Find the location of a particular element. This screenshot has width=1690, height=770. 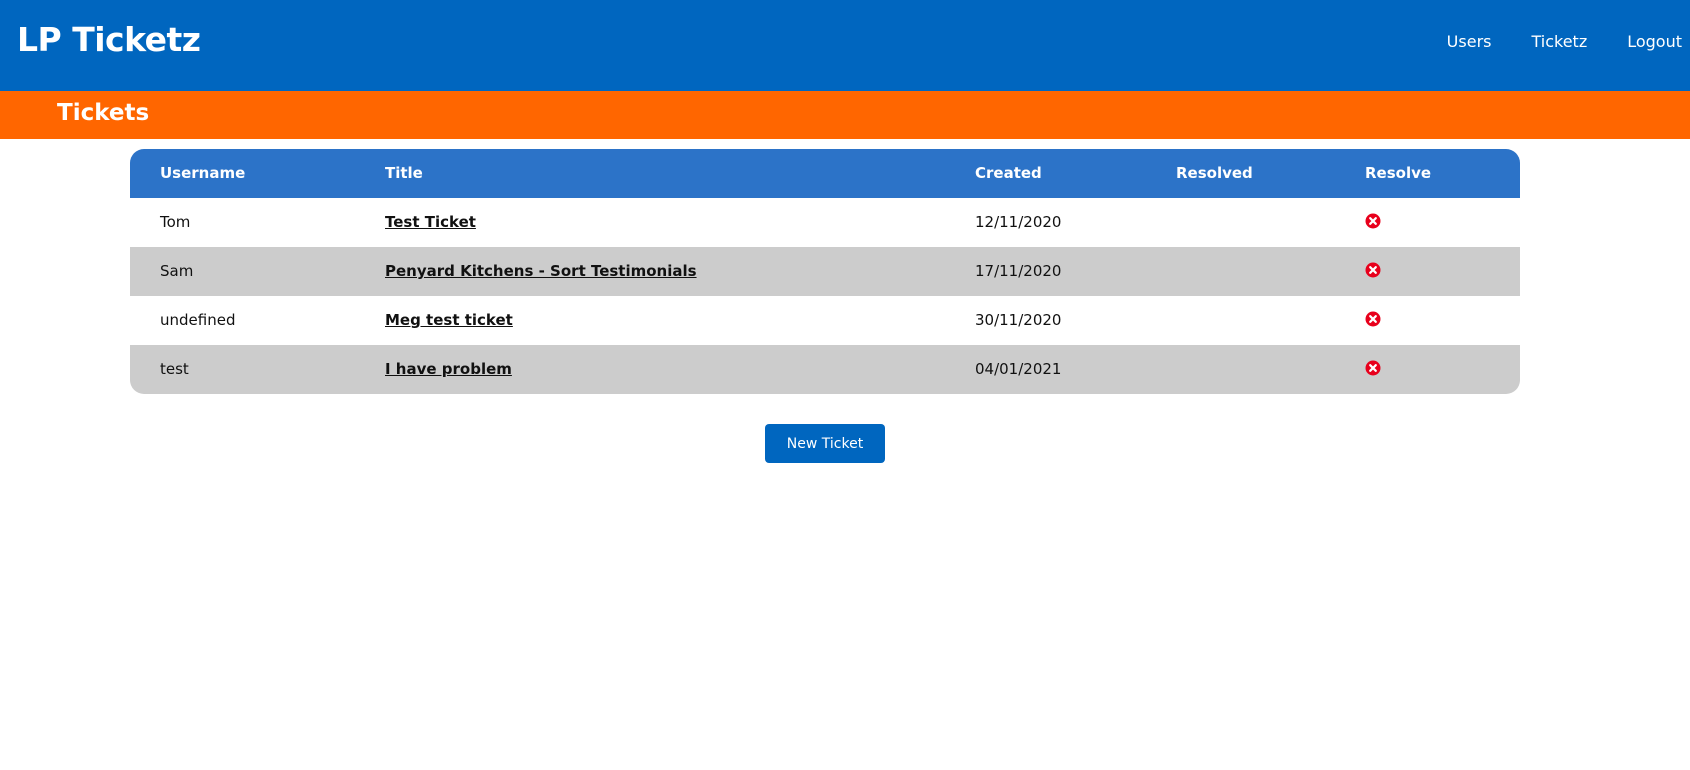

ticket-title-link: Test Ticket is located at coordinates (430, 222).